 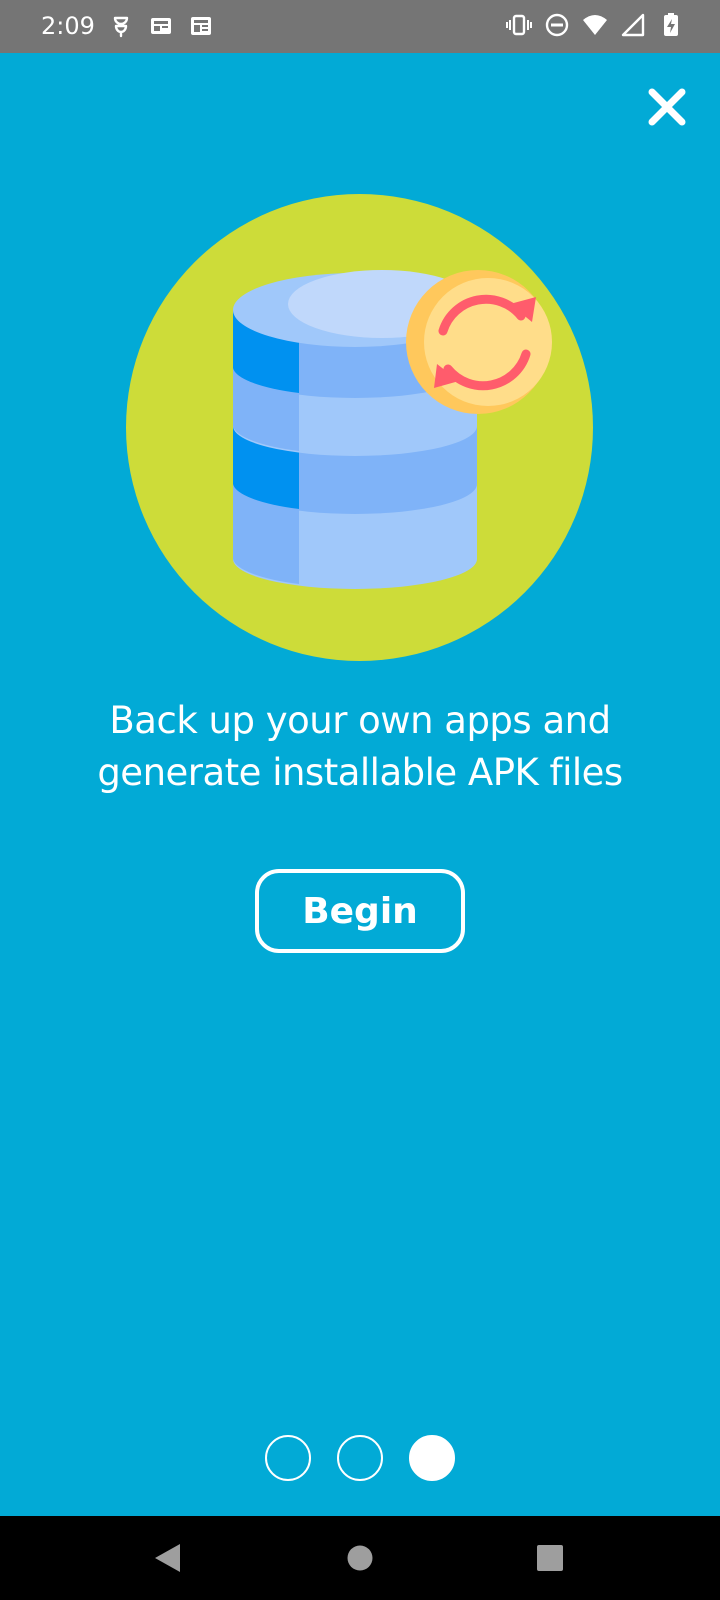 I want to click on home-circle-icon, so click(x=360, y=1558).